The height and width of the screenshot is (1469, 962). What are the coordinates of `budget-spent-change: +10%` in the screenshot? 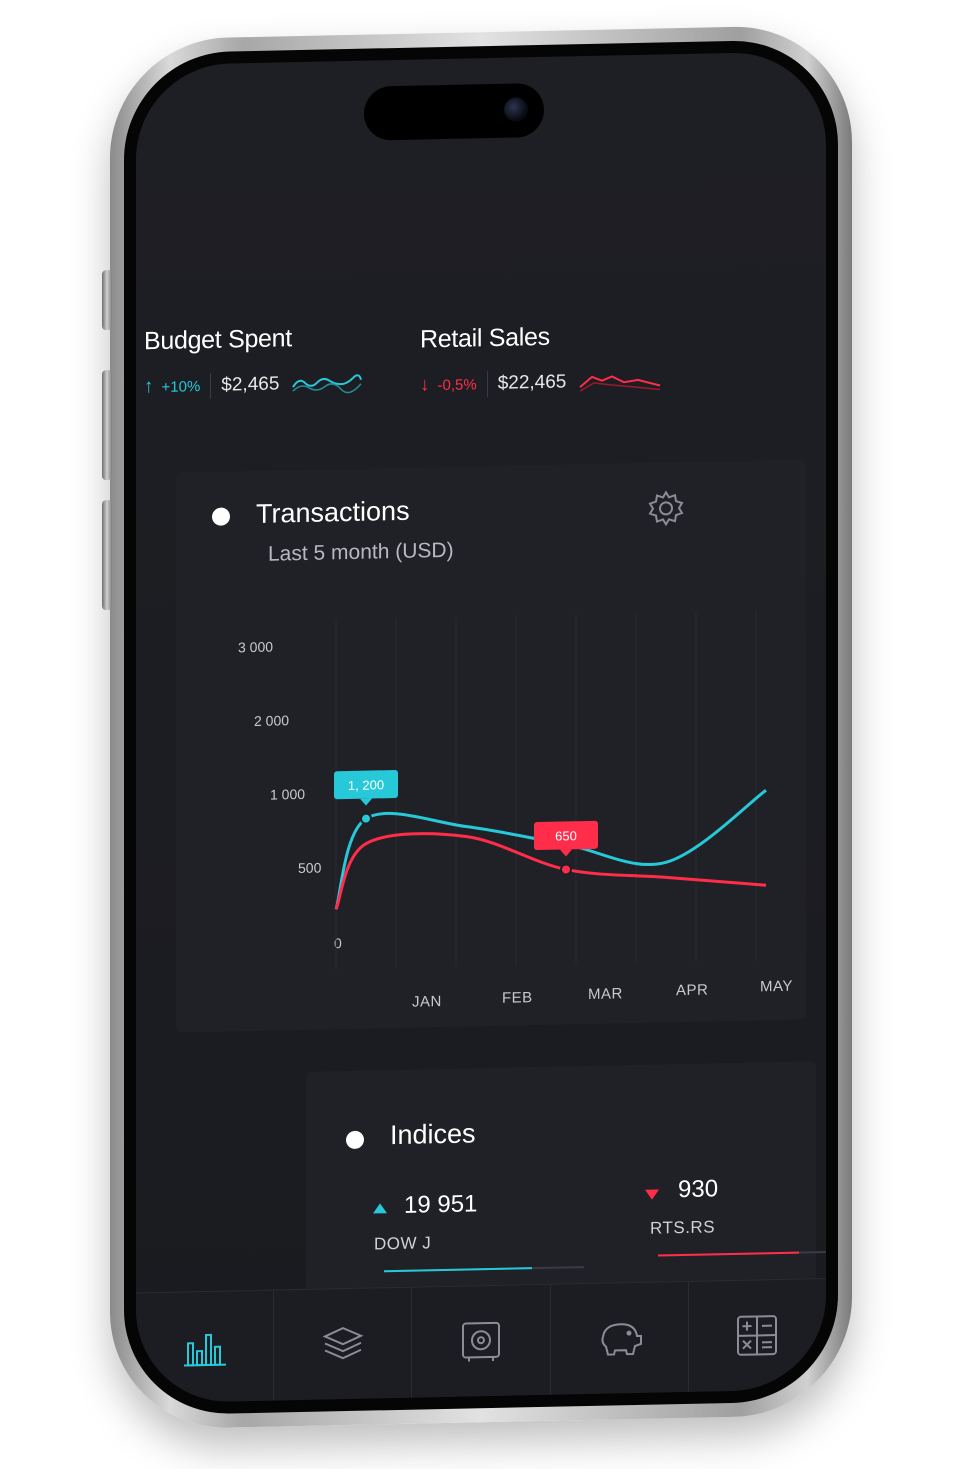 It's located at (181, 386).